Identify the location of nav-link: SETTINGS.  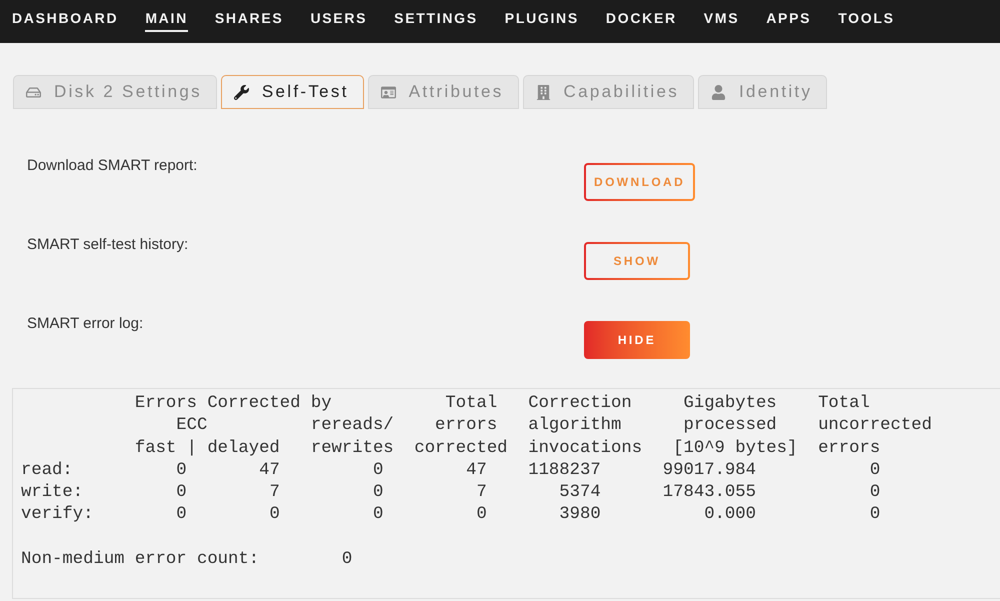
(436, 21).